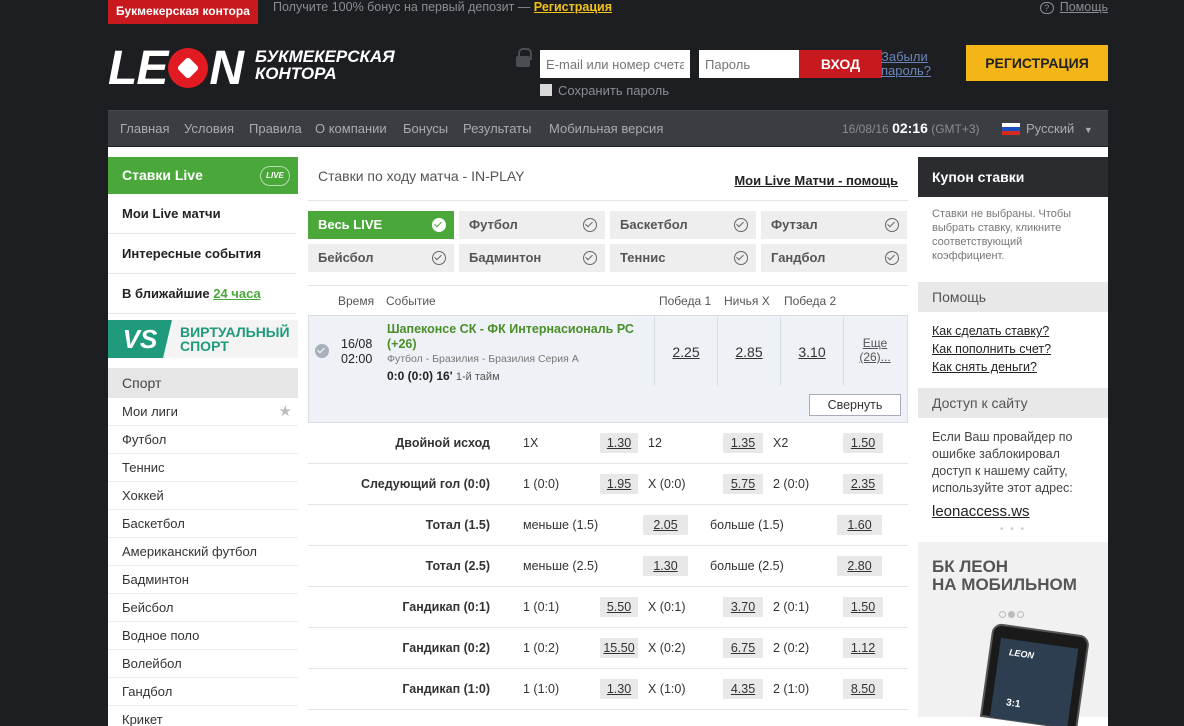 The width and height of the screenshot is (1184, 726). I want to click on live-help-link: Мои Live Матчи - помощь, so click(816, 180).